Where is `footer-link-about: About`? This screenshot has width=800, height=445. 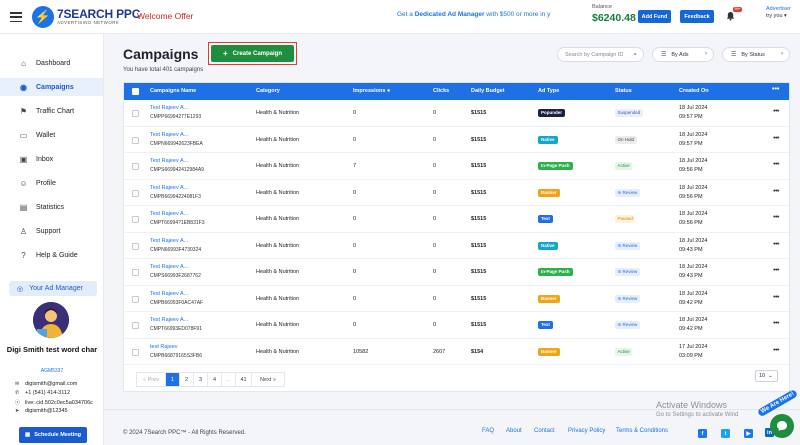
footer-link-about: About is located at coordinates (514, 431).